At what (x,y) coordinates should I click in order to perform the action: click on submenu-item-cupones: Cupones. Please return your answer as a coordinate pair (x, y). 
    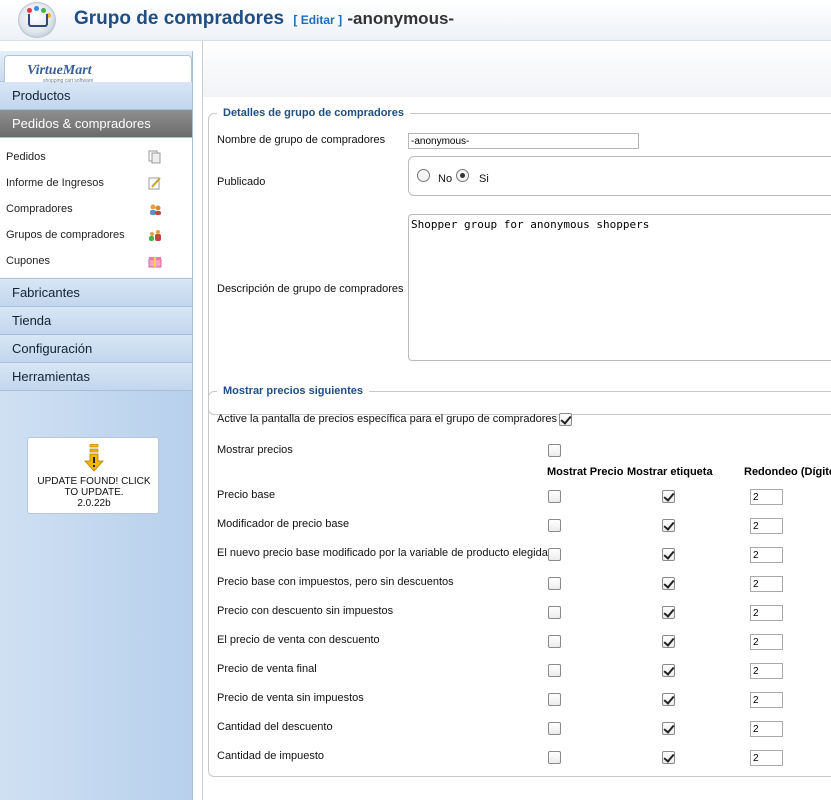
    Looking at the image, I should click on (96, 261).